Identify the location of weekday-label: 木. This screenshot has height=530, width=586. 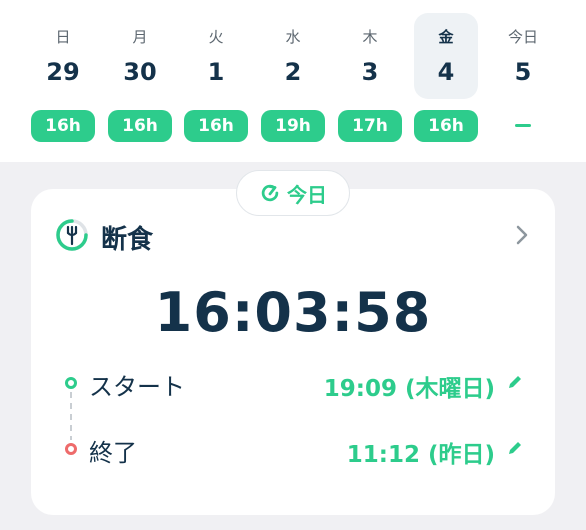
(370, 37).